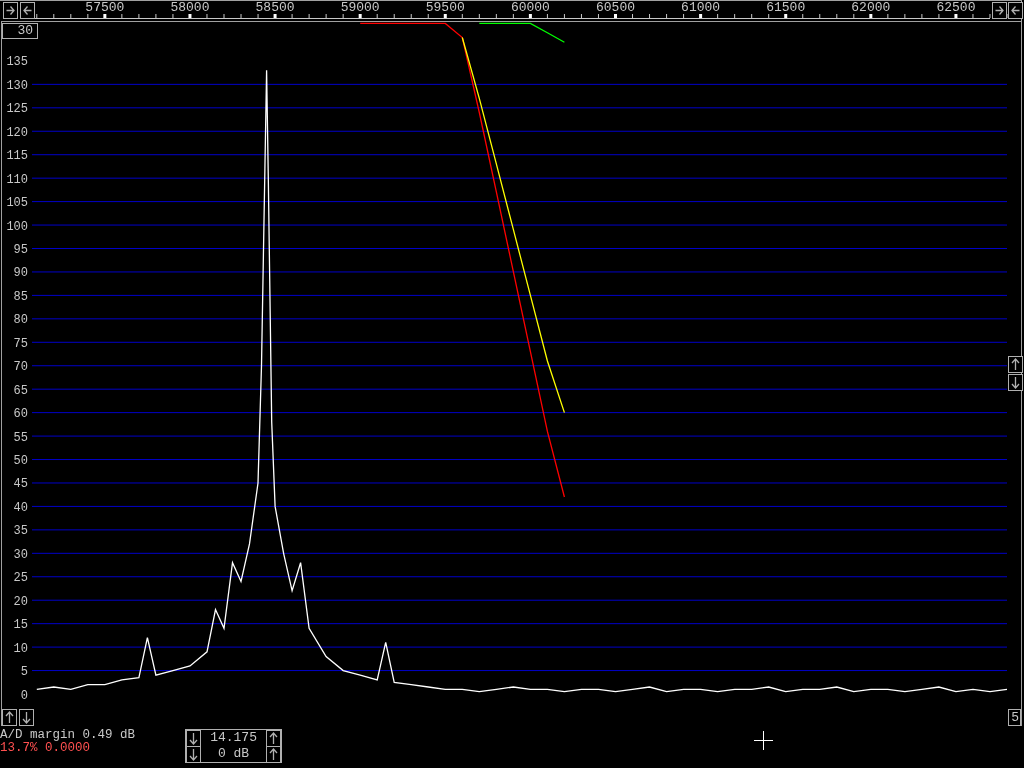 This screenshot has height=768, width=1024. Describe the element at coordinates (24, 695) in the screenshot. I see `axis-label: 0` at that location.